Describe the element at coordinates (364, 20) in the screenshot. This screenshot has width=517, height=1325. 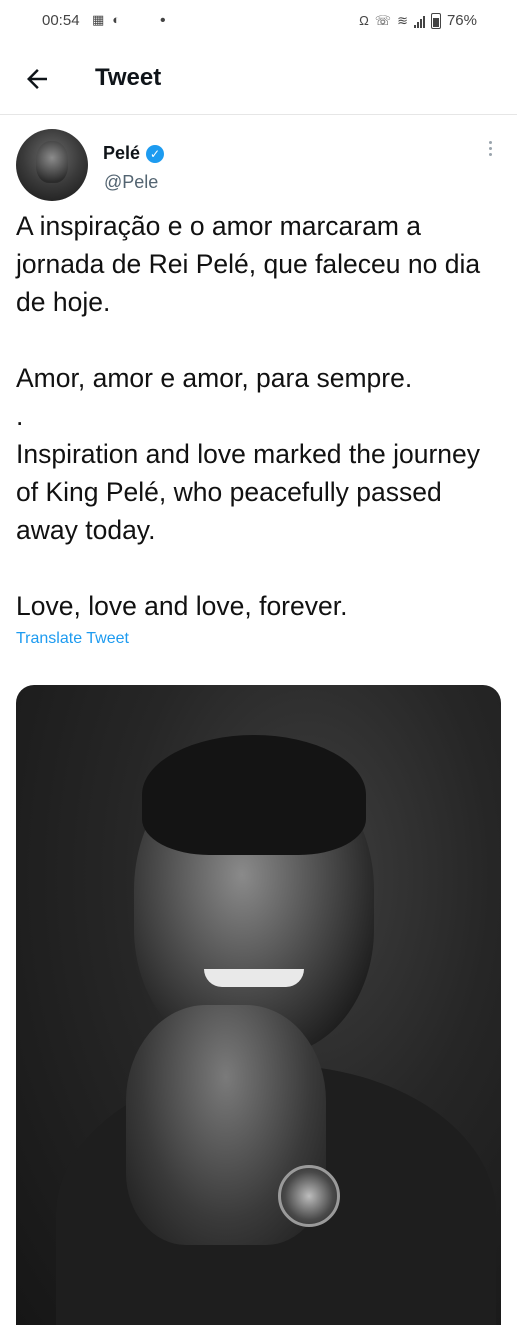
I see `headphones-icon: Ω` at that location.